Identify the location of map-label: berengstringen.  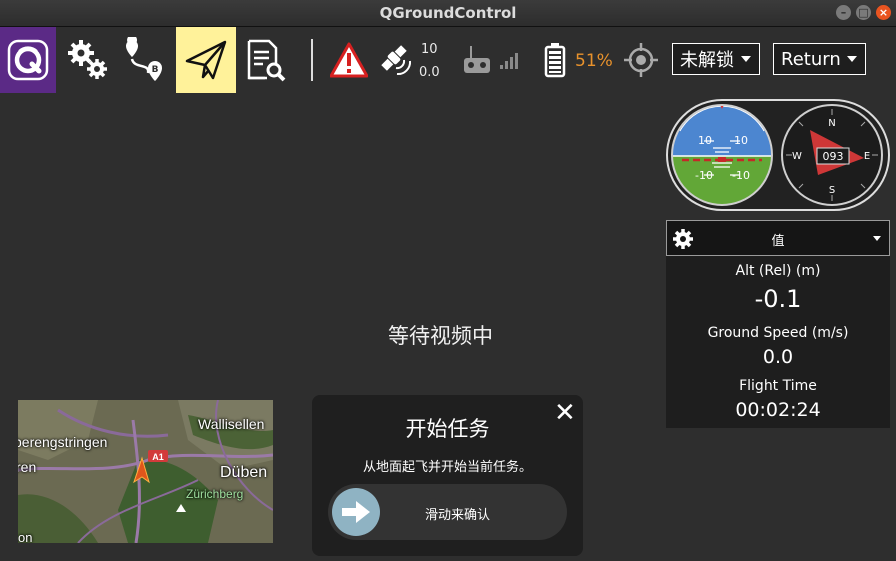
(63, 442).